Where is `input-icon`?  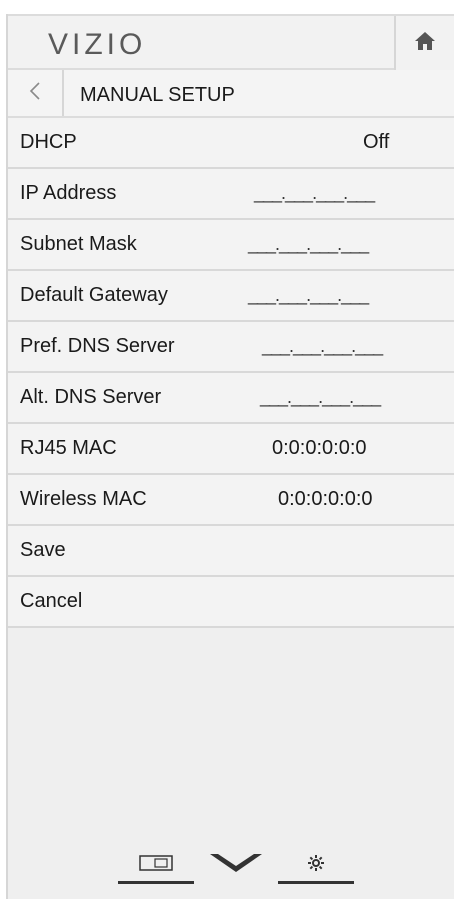 input-icon is located at coordinates (156, 865).